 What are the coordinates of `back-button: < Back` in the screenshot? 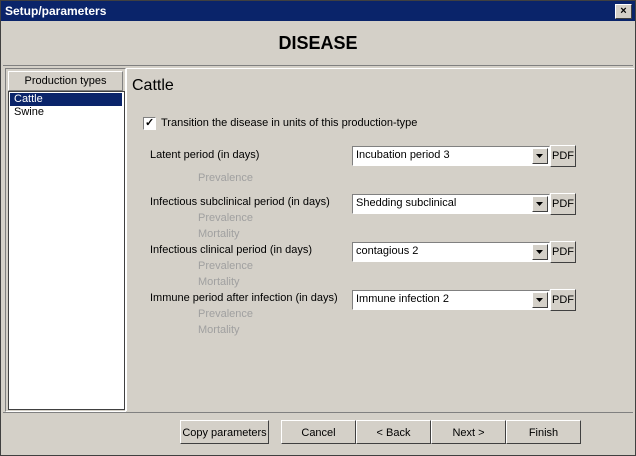 It's located at (393, 432).